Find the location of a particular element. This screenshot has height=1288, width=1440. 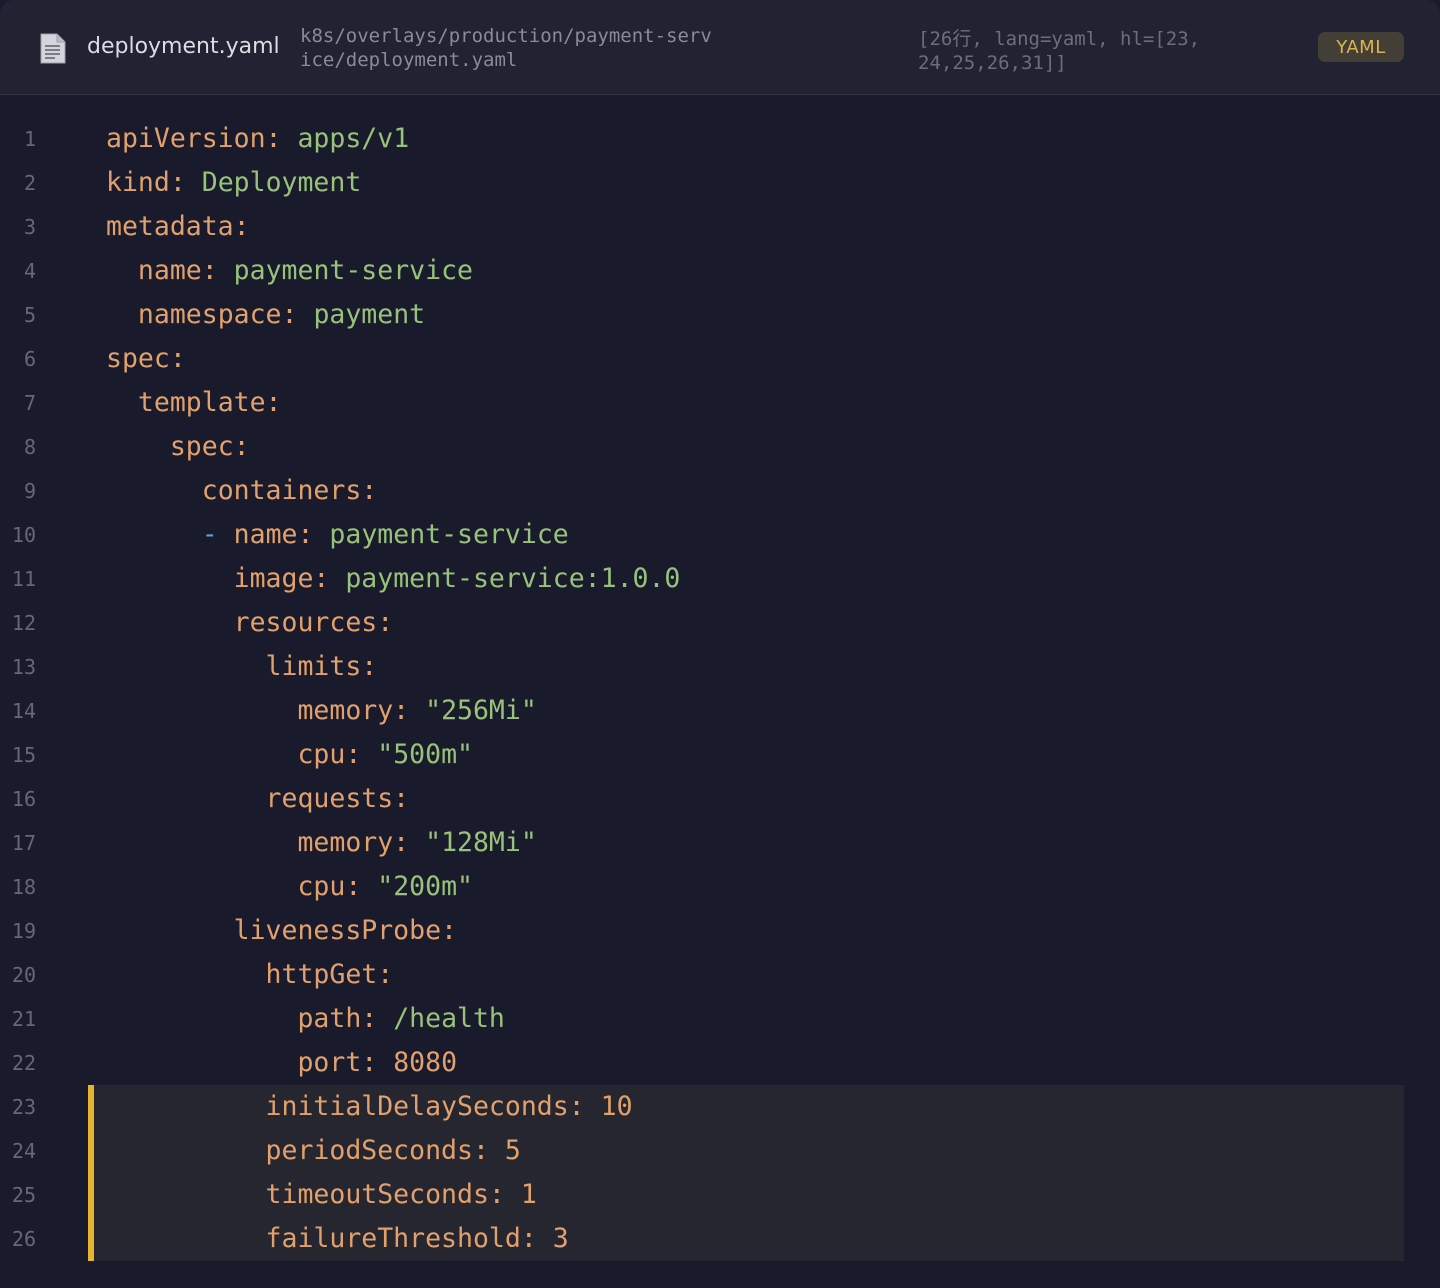

code-line: 21 path: /health is located at coordinates (720, 1019).